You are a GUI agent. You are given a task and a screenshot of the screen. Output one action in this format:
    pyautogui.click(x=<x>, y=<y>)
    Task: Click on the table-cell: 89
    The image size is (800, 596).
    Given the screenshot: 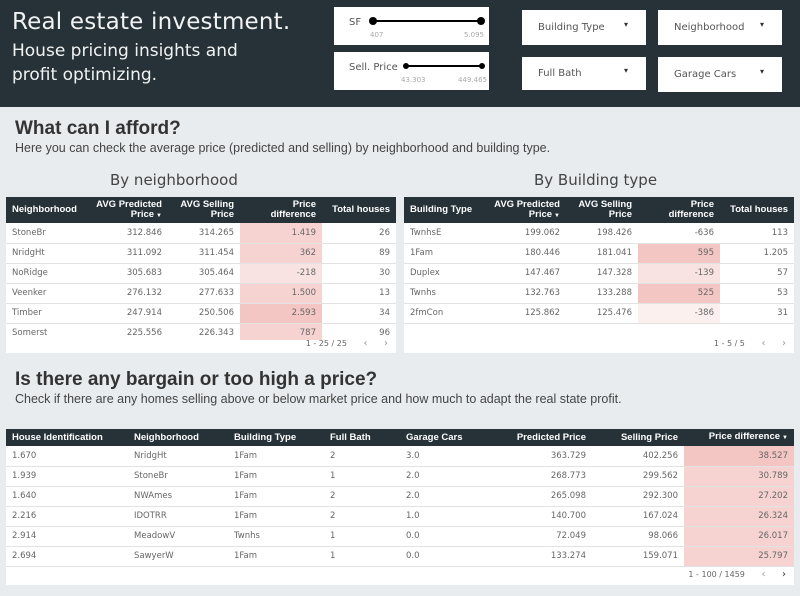 What is the action you would take?
    pyautogui.click(x=359, y=253)
    